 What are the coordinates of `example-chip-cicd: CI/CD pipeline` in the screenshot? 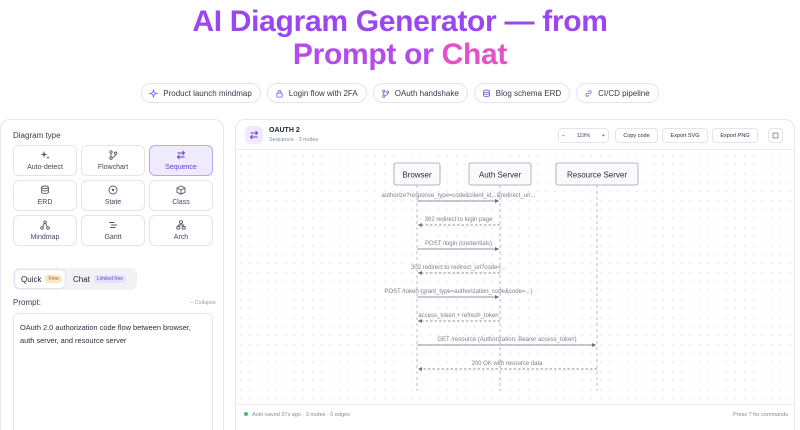 It's located at (617, 93).